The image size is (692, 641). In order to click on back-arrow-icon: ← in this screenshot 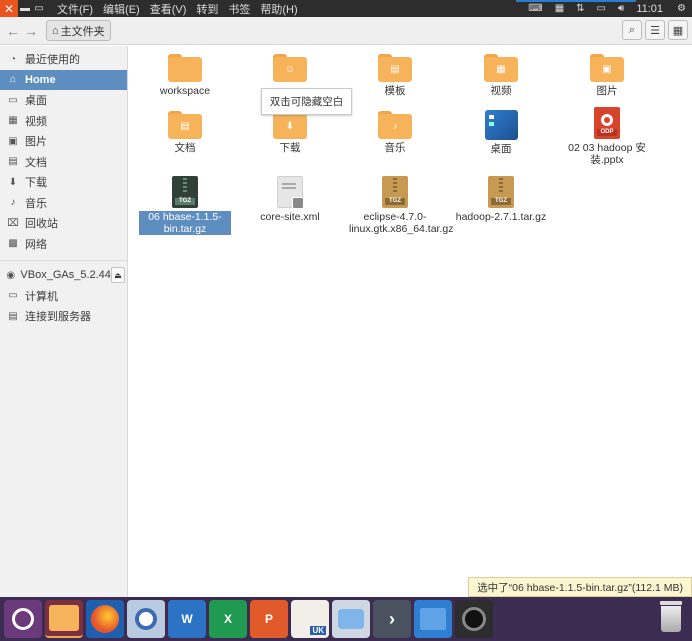, I will do `click(13, 31)`.